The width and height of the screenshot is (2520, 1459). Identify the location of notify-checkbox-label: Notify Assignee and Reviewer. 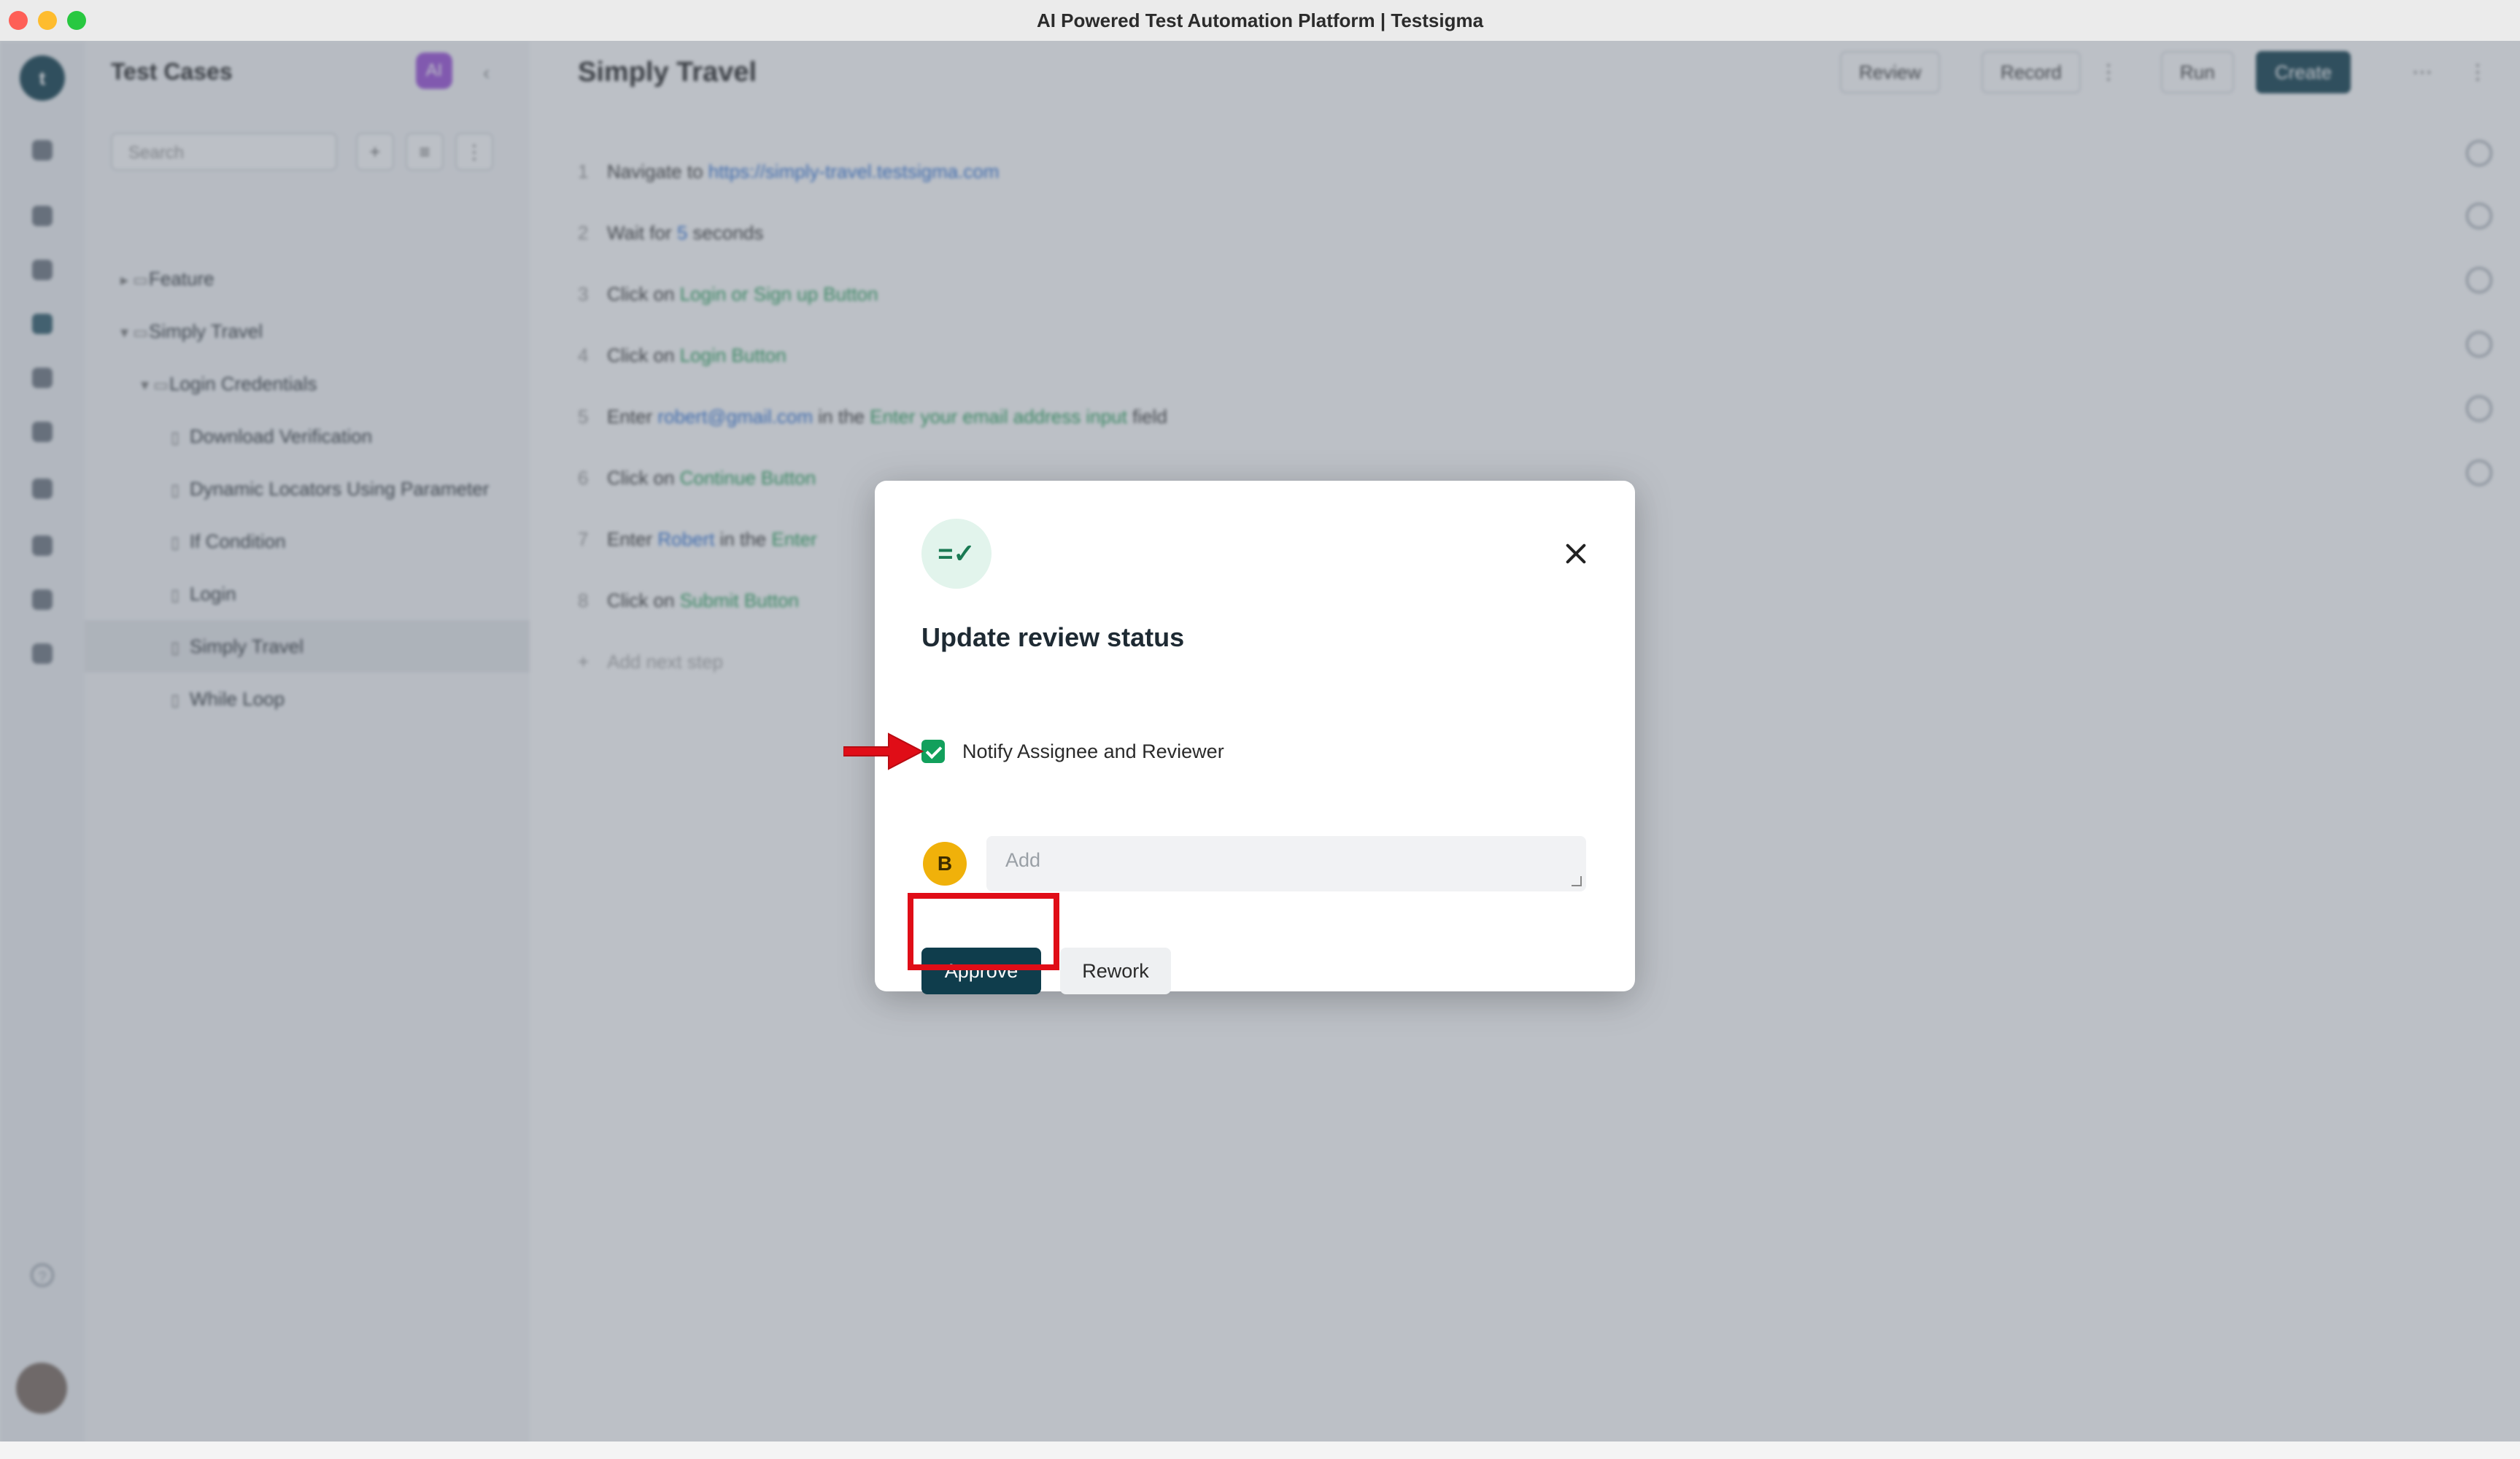
(1093, 751).